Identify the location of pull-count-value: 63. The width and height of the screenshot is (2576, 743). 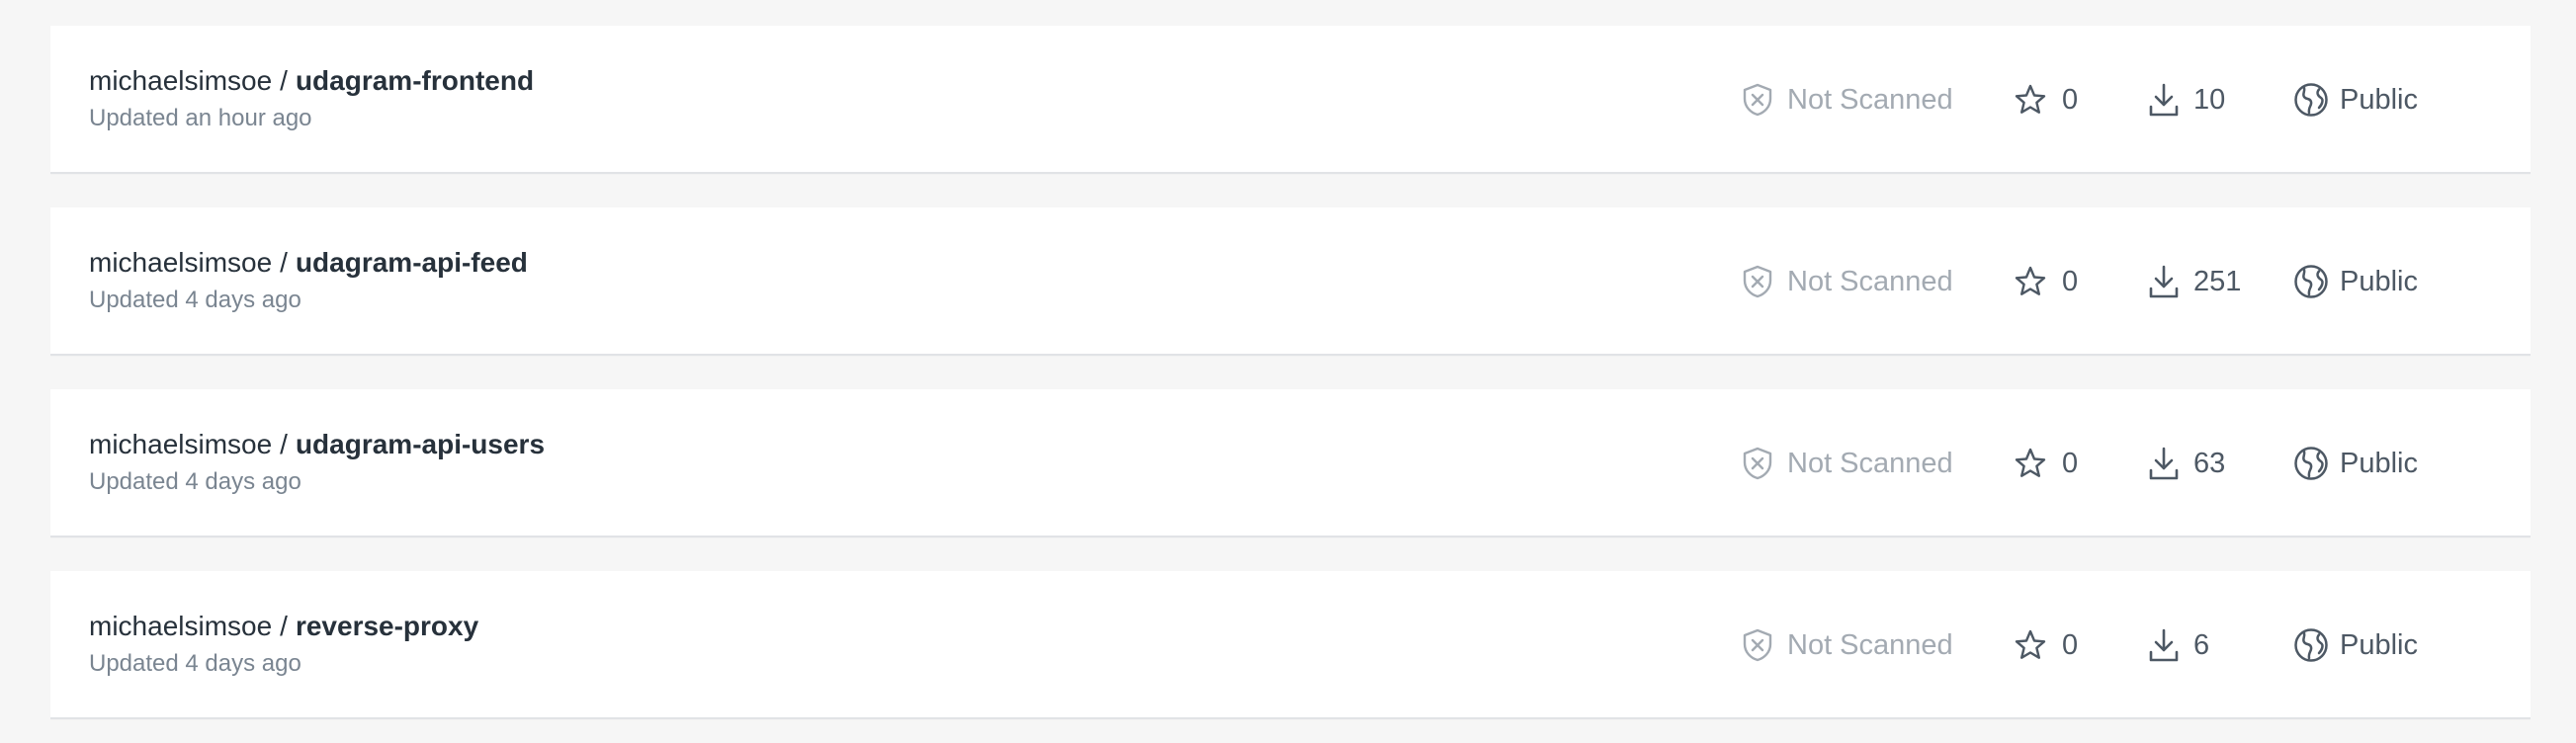
(2209, 463).